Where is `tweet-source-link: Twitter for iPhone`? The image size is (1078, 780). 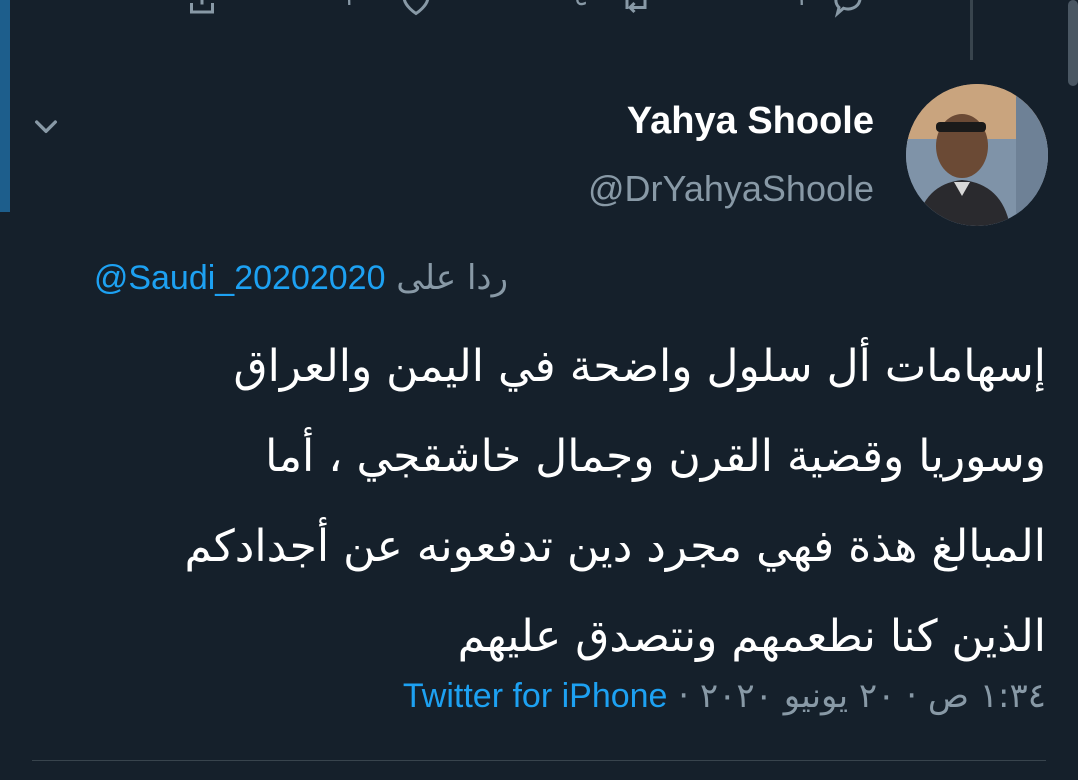
tweet-source-link: Twitter for iPhone is located at coordinates (535, 696).